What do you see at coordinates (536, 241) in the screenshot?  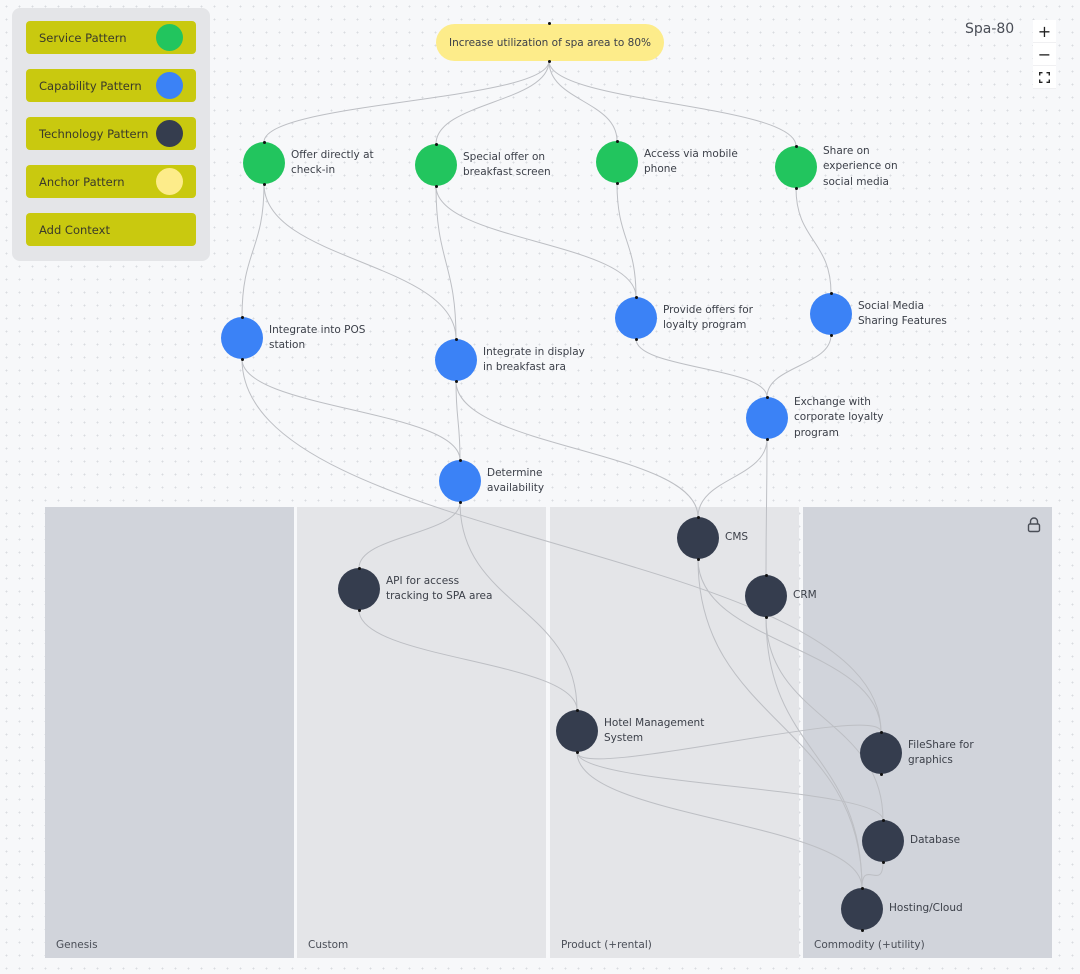 I see `edge-special-offer-to-loyalty-offers` at bounding box center [536, 241].